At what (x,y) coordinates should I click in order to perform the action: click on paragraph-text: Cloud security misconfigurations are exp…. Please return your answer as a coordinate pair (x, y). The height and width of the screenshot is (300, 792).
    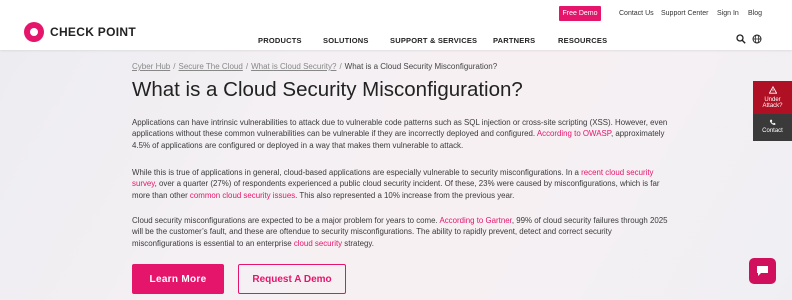
    Looking at the image, I should click on (286, 220).